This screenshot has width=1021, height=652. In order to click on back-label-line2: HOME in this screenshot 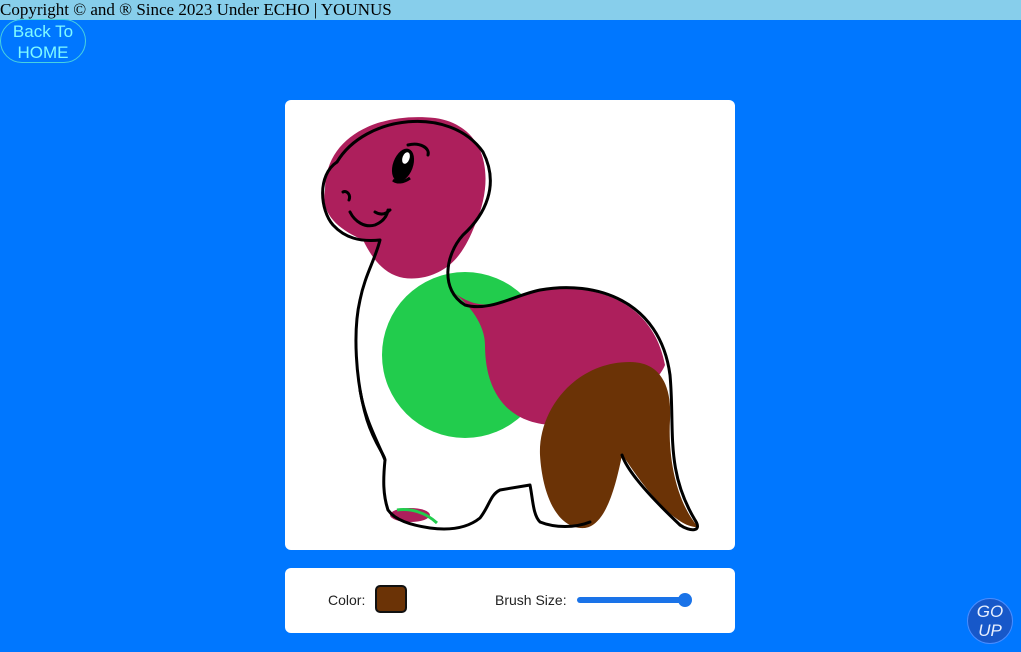, I will do `click(43, 52)`.